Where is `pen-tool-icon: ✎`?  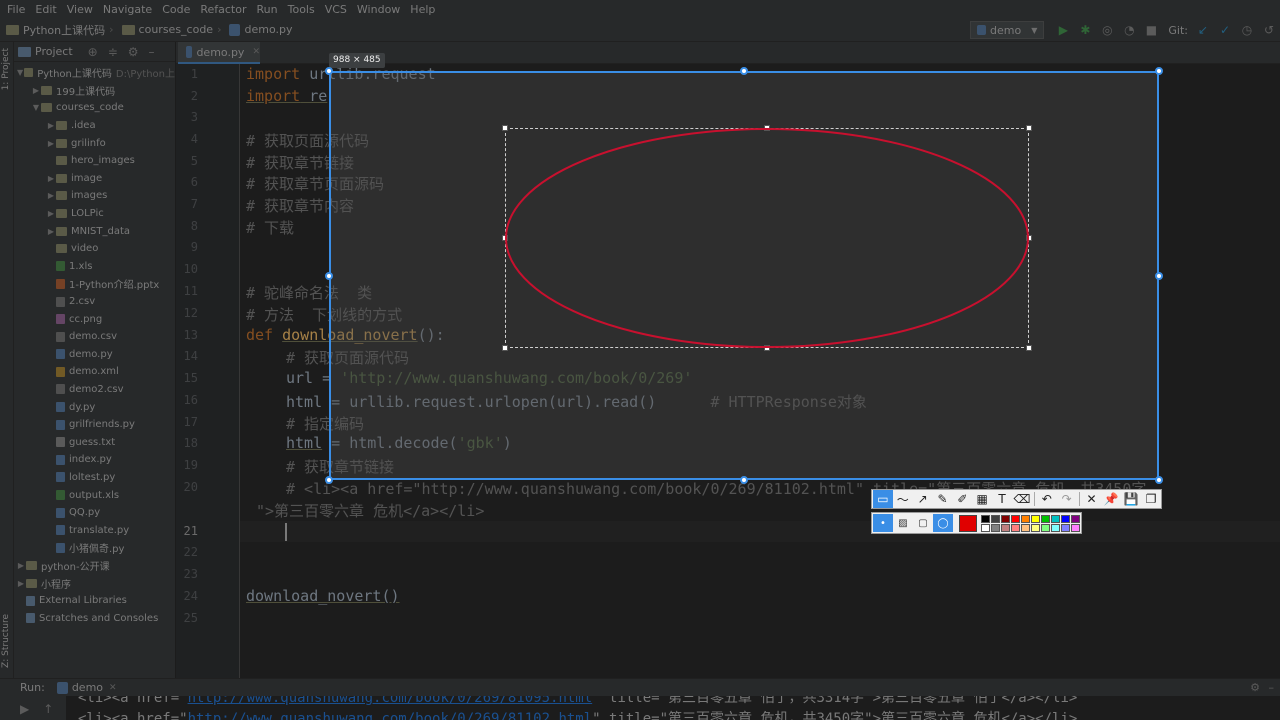 pen-tool-icon: ✎ is located at coordinates (943, 499).